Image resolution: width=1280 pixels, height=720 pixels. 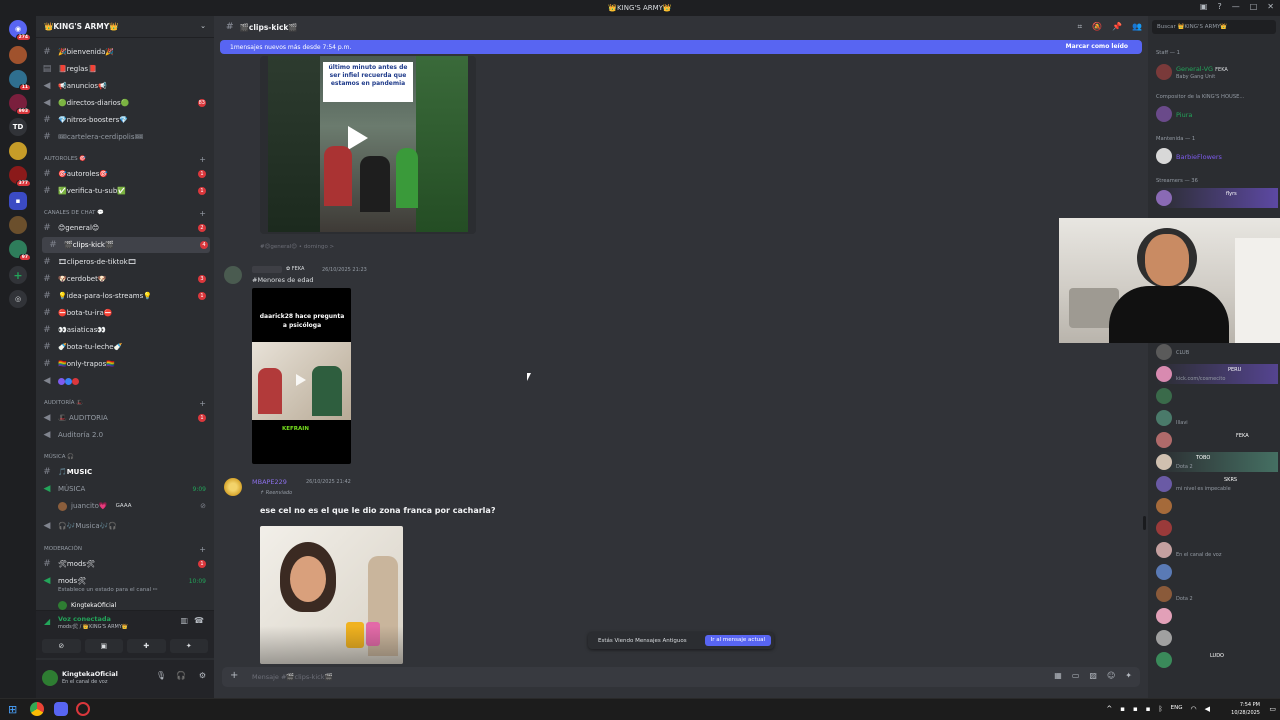 I want to click on member-item: PERU kick.com/cosmecito, so click(x=1217, y=374).